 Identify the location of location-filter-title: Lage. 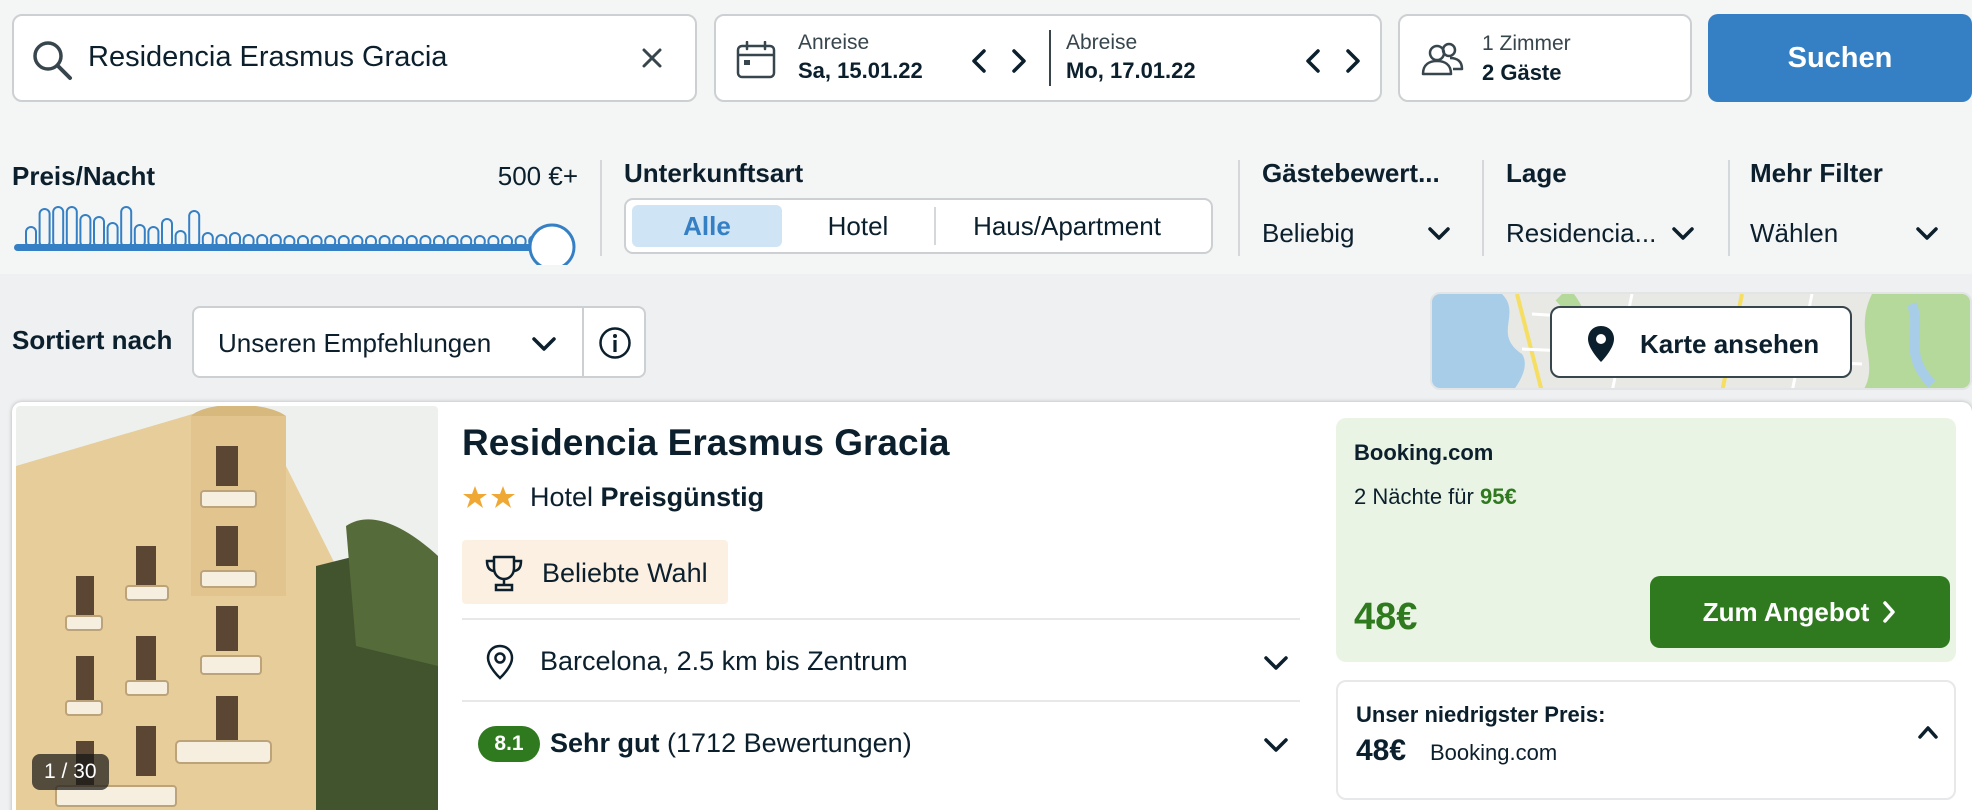
(1536, 173).